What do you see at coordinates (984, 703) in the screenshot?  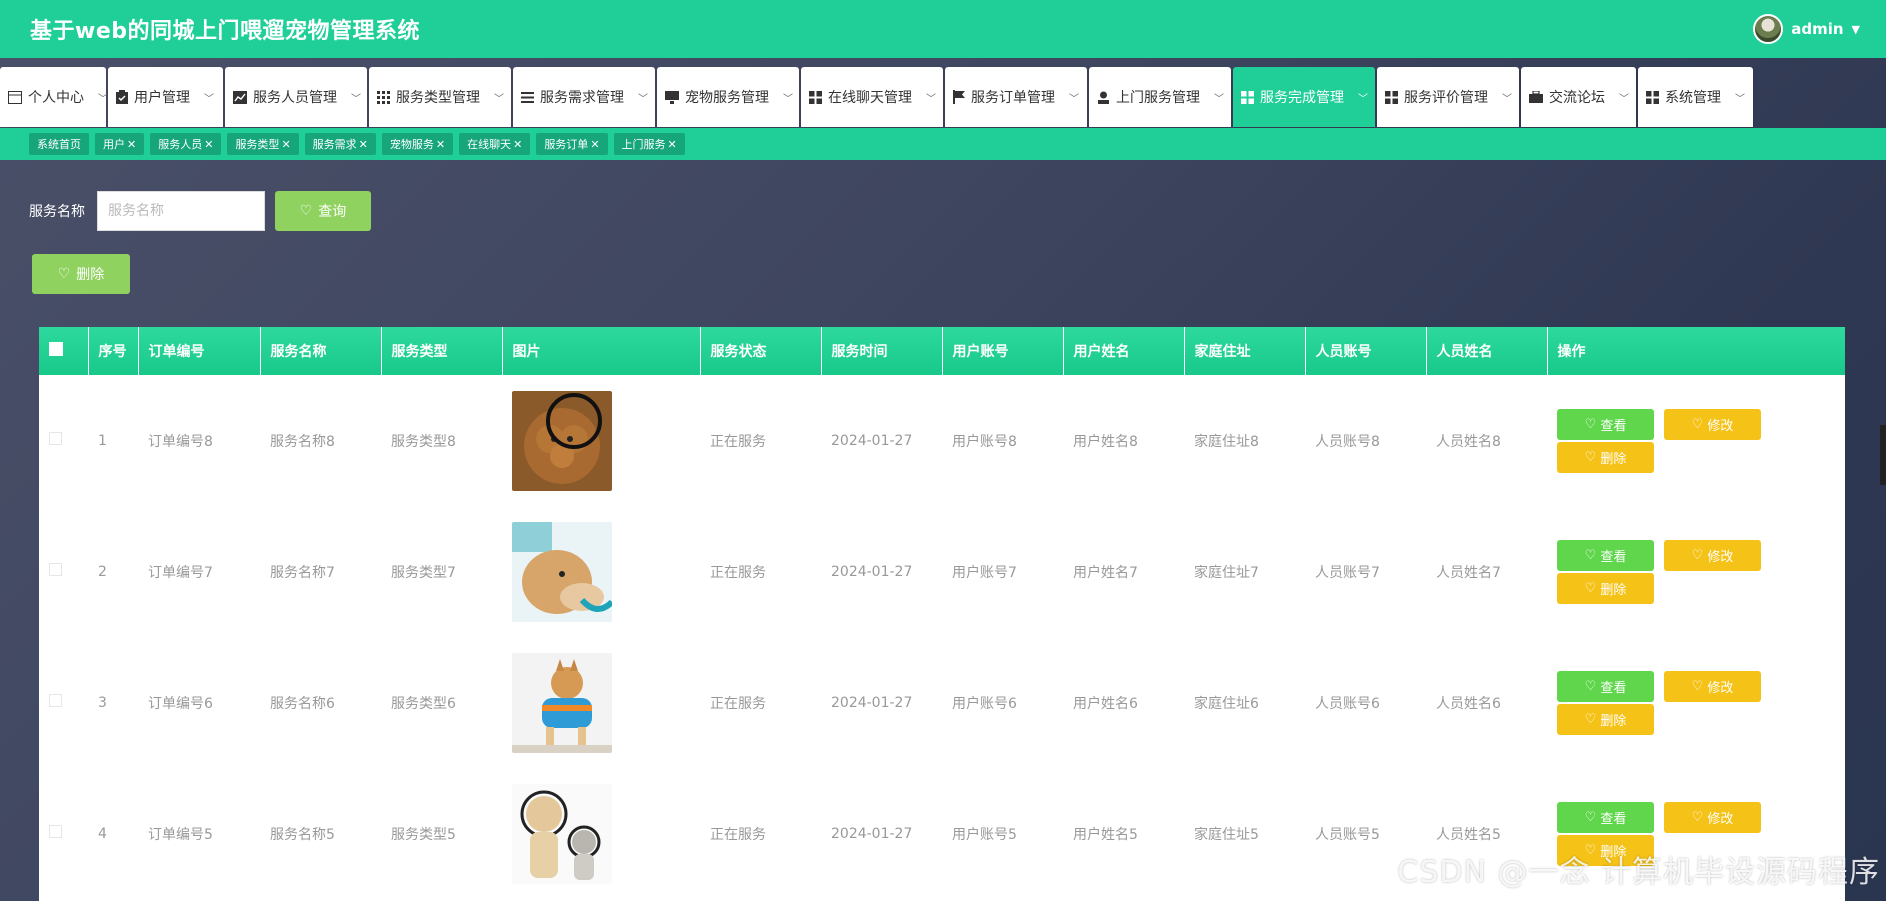 I see `cell-user-account: 用户账号6` at bounding box center [984, 703].